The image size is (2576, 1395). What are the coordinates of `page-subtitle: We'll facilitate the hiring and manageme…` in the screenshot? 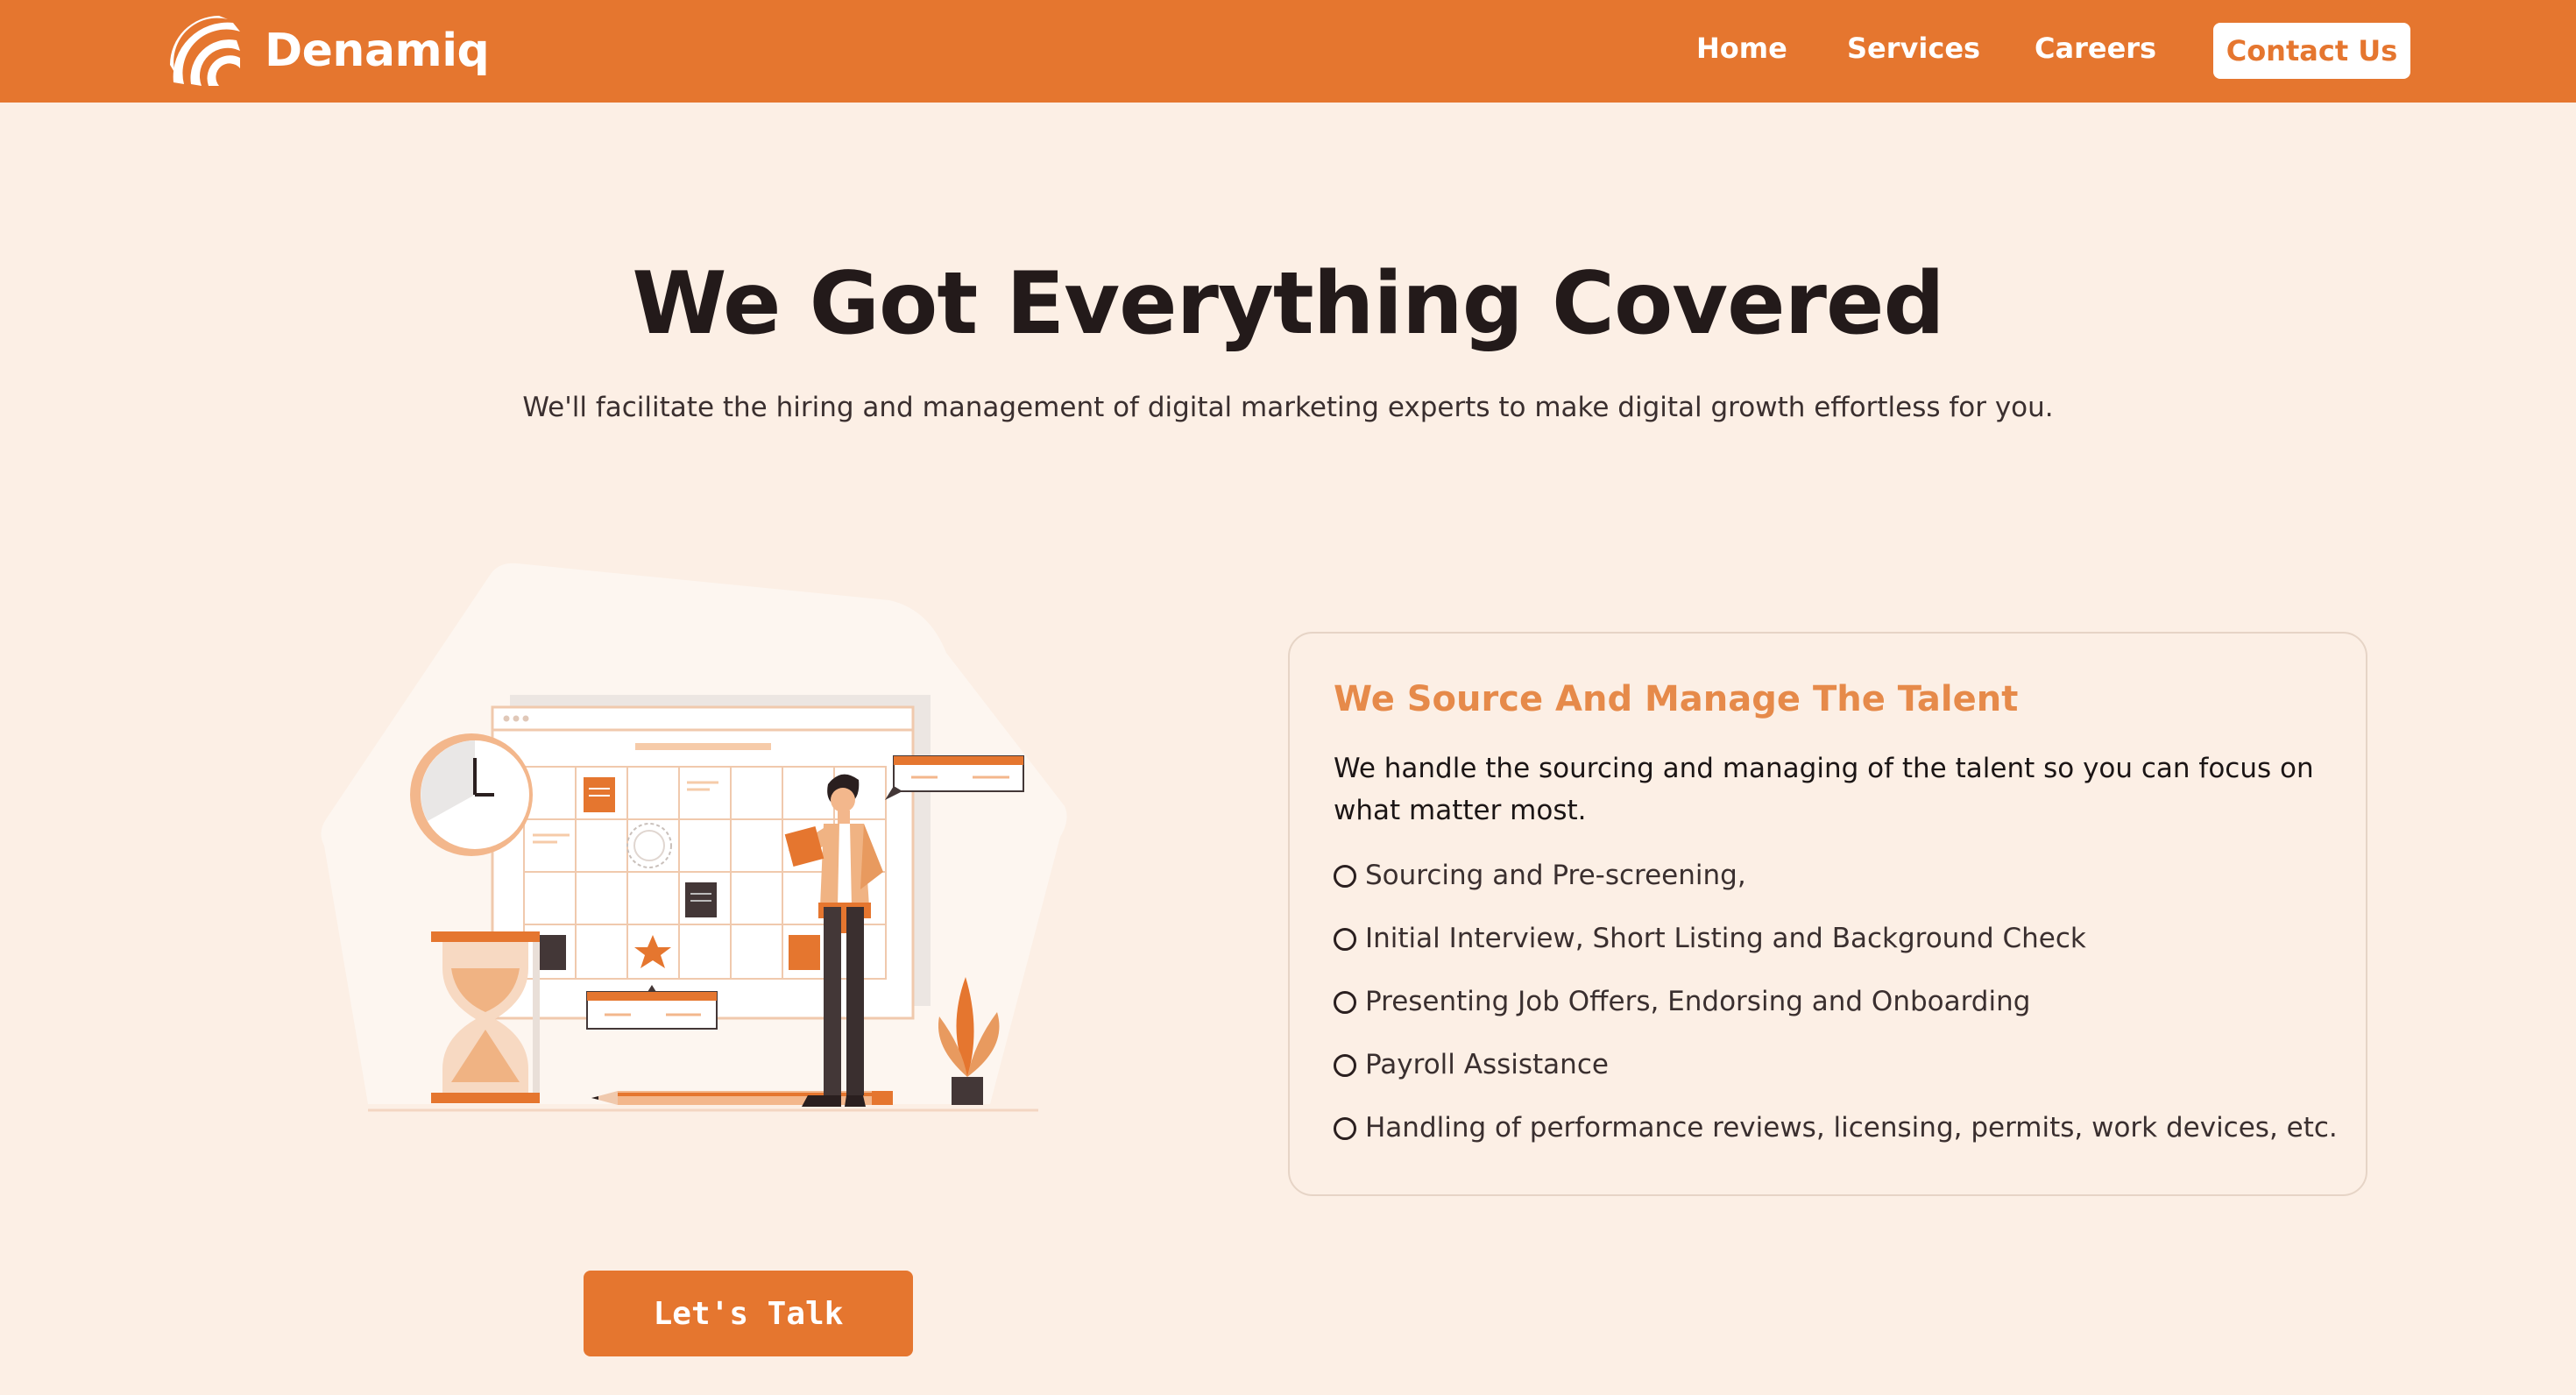 It's located at (1288, 407).